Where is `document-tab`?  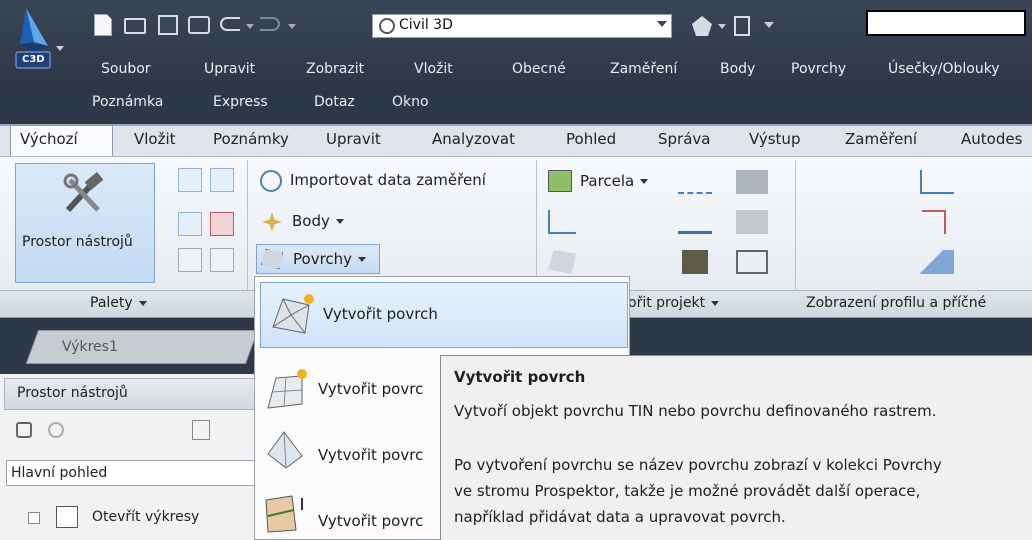 document-tab is located at coordinates (142, 347).